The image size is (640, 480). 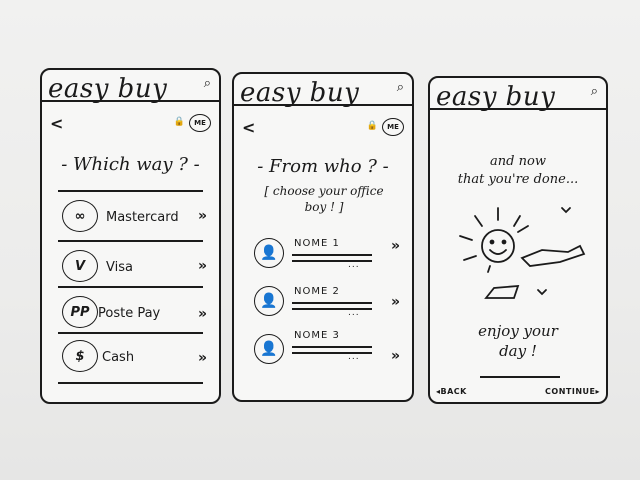 I want to click on payment-label: Visa, so click(x=119, y=267).